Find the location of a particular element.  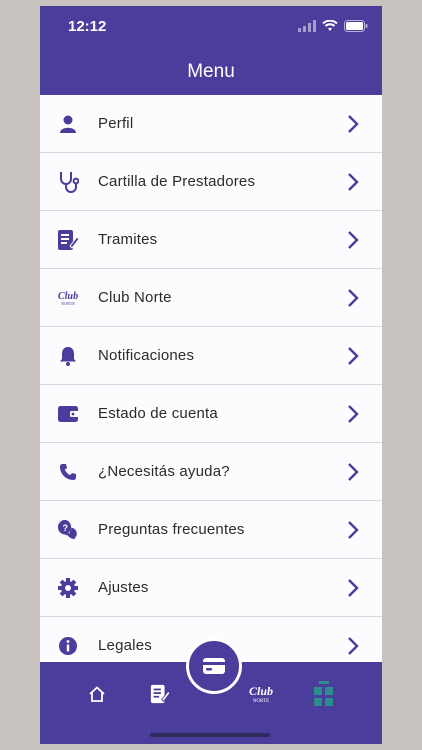

nav-club-norte-button: Club NORTE is located at coordinates (261, 694).